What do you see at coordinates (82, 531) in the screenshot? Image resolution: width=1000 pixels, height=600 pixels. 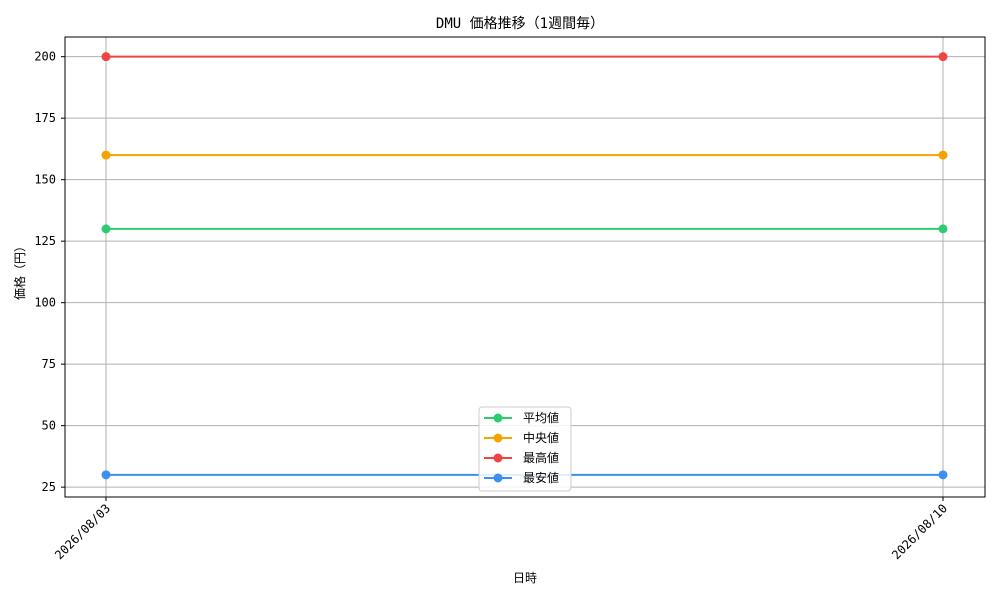 I see `x-tick-label: 2026/08/03` at bounding box center [82, 531].